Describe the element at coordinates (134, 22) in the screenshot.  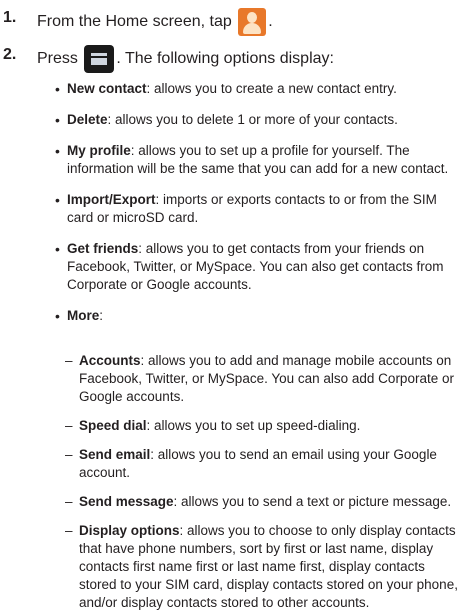
I see `step-text-before: From the Home screen, tap` at that location.